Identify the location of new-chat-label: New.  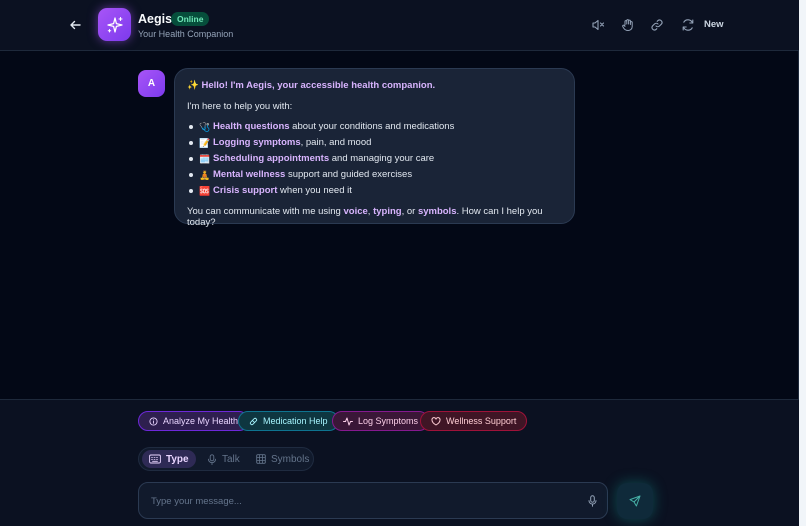
(714, 24).